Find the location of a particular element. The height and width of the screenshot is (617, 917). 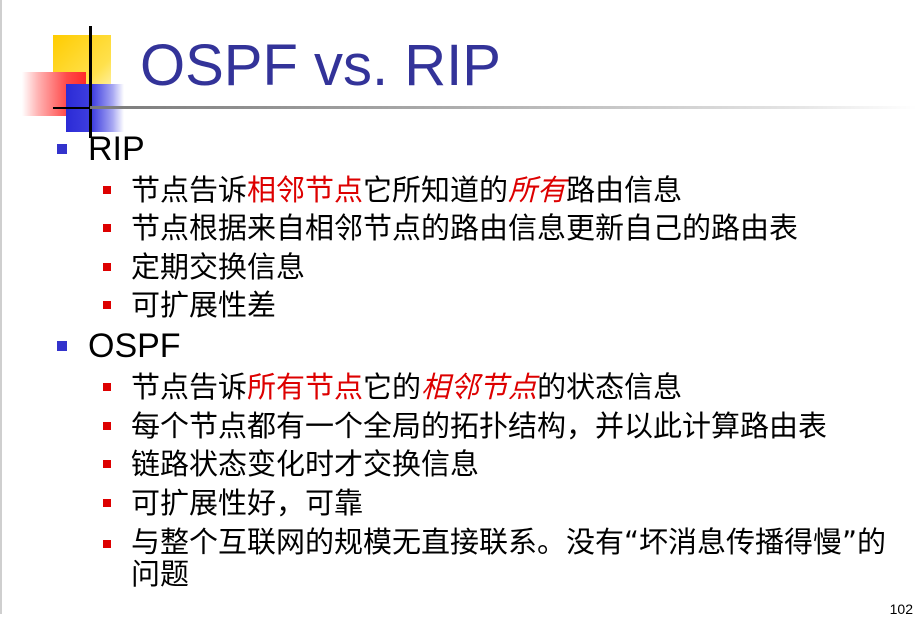

rip-item-1-part-3: 它所知道的 is located at coordinates (436, 190).